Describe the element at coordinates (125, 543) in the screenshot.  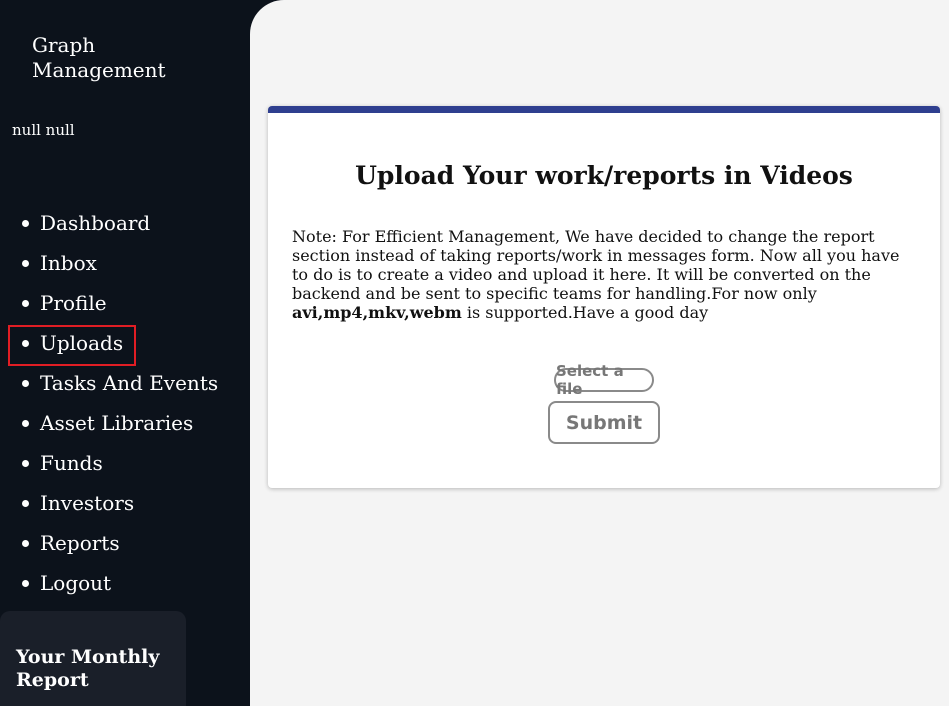
I see `sidebar-item-reports: Reports` at that location.